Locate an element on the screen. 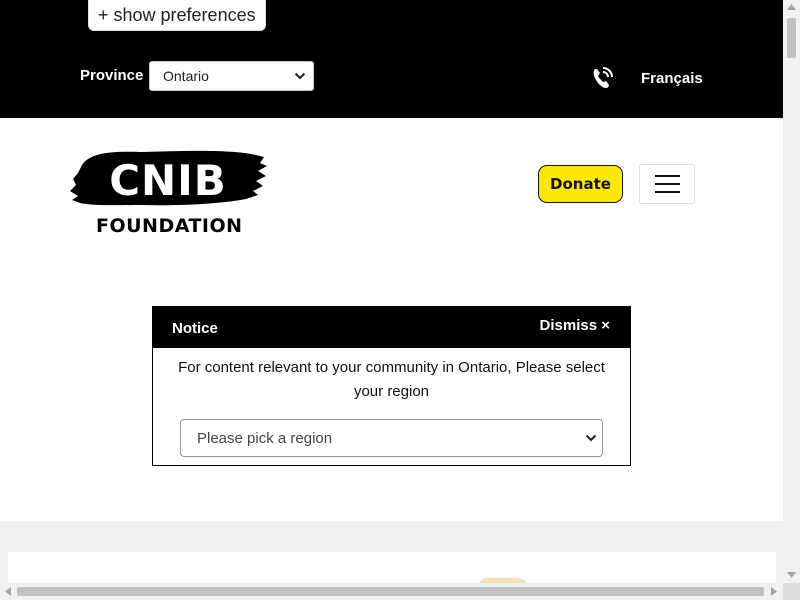 Image resolution: width=800 pixels, height=600 pixels. phone-ringing-icon is located at coordinates (602, 78).